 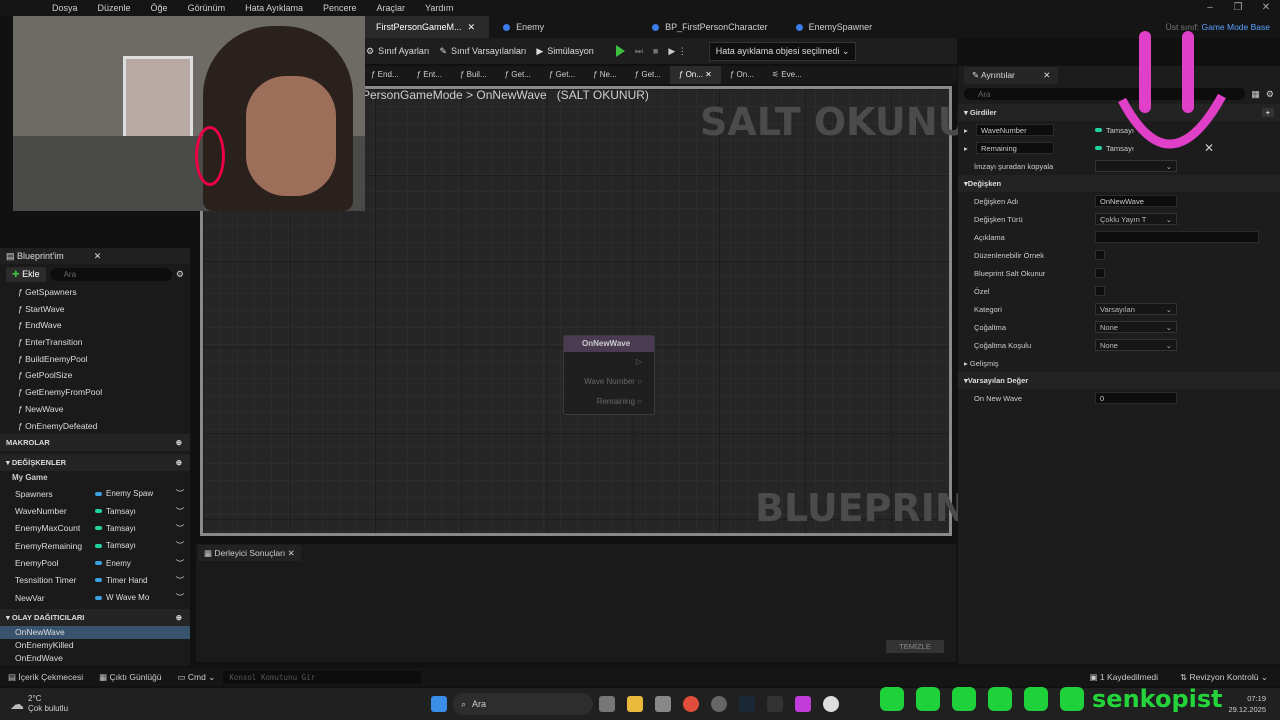 What do you see at coordinates (1136, 345) in the screenshot?
I see `replication-condition-select: None ⌄` at bounding box center [1136, 345].